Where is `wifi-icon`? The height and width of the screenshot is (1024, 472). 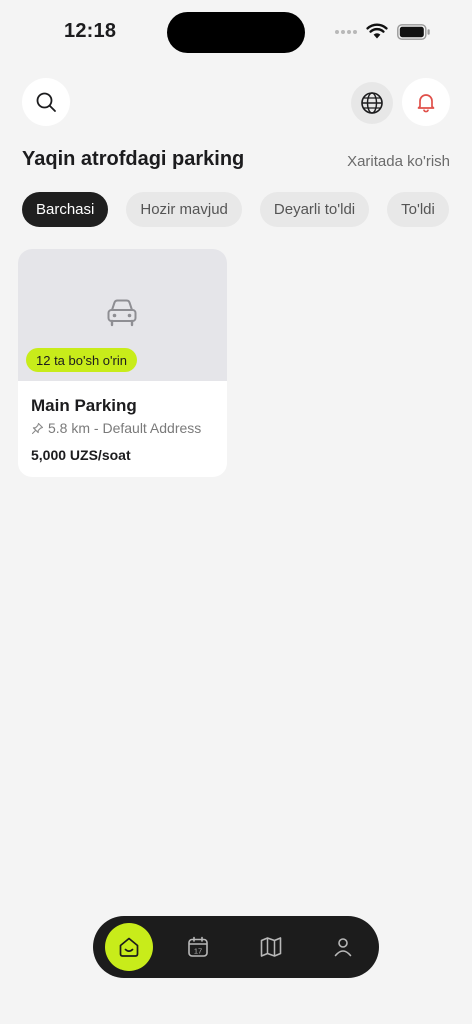
wifi-icon is located at coordinates (377, 31).